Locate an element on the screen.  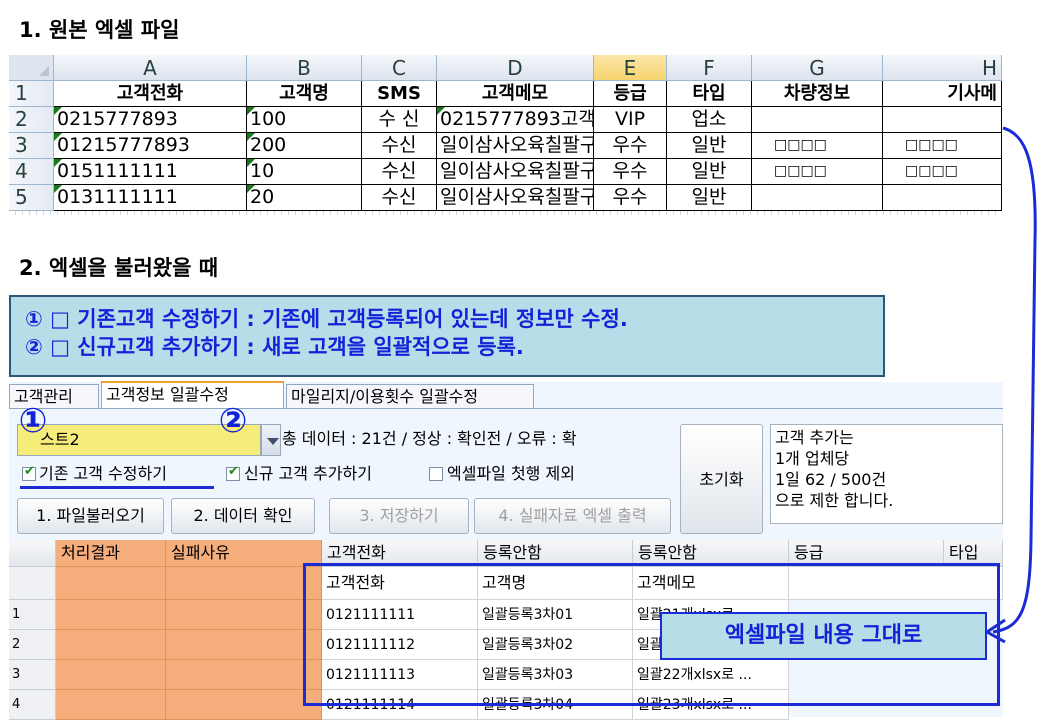
column-header-e: E is located at coordinates (630, 68).